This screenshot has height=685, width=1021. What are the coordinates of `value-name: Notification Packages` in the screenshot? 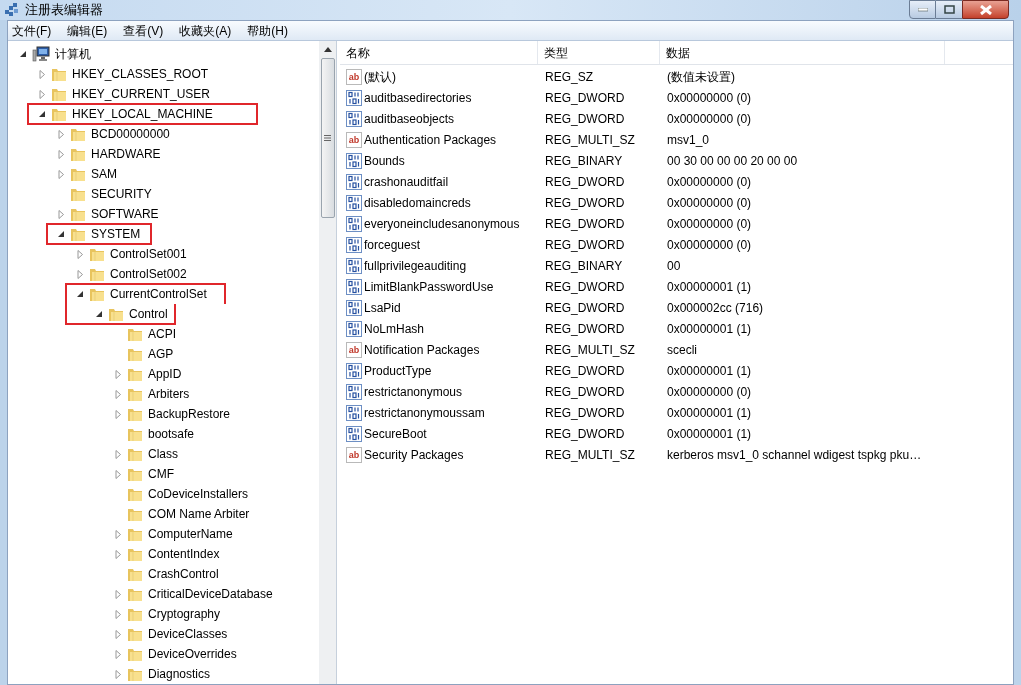 It's located at (422, 349).